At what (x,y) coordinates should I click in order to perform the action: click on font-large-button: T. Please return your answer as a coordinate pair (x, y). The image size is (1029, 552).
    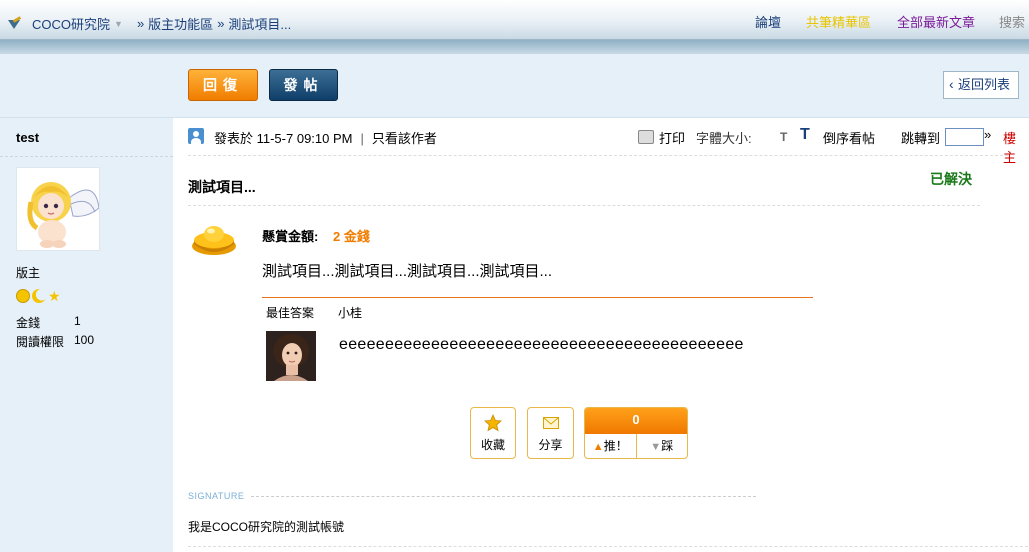
    Looking at the image, I should click on (805, 135).